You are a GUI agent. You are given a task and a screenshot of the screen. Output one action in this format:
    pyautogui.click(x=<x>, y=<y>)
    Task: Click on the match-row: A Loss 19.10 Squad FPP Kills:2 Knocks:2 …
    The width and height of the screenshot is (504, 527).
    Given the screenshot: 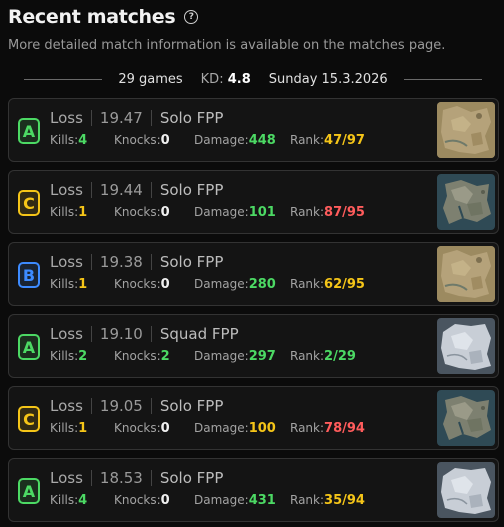 What is the action you would take?
    pyautogui.click(x=253, y=346)
    